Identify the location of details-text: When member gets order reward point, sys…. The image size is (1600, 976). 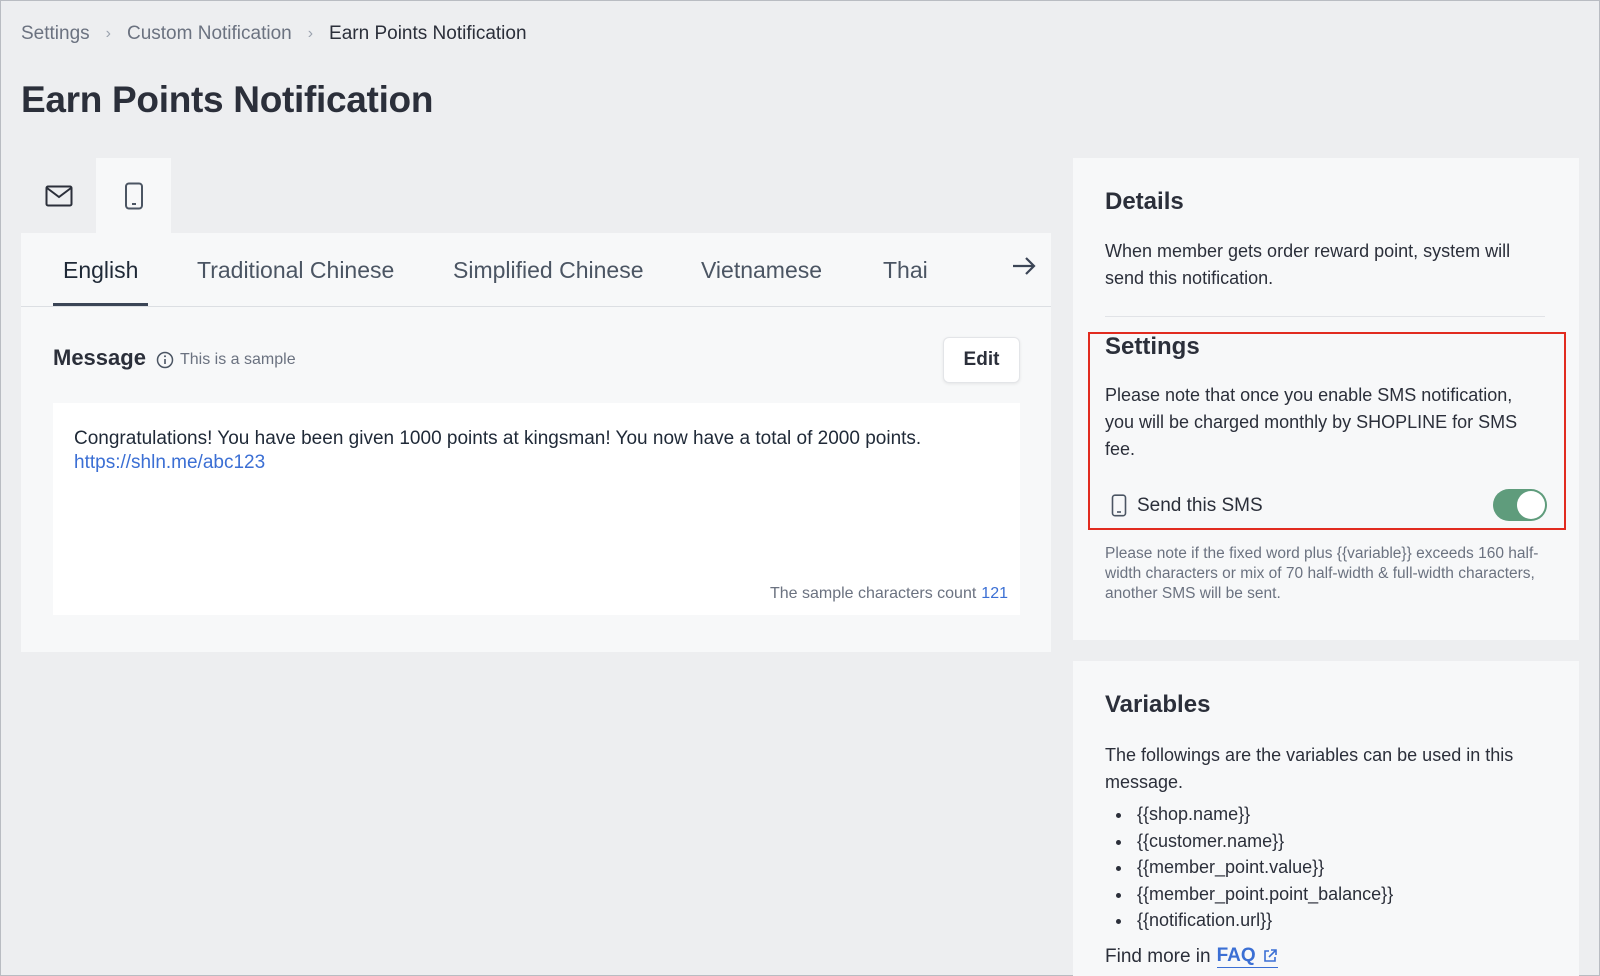
(1308, 264).